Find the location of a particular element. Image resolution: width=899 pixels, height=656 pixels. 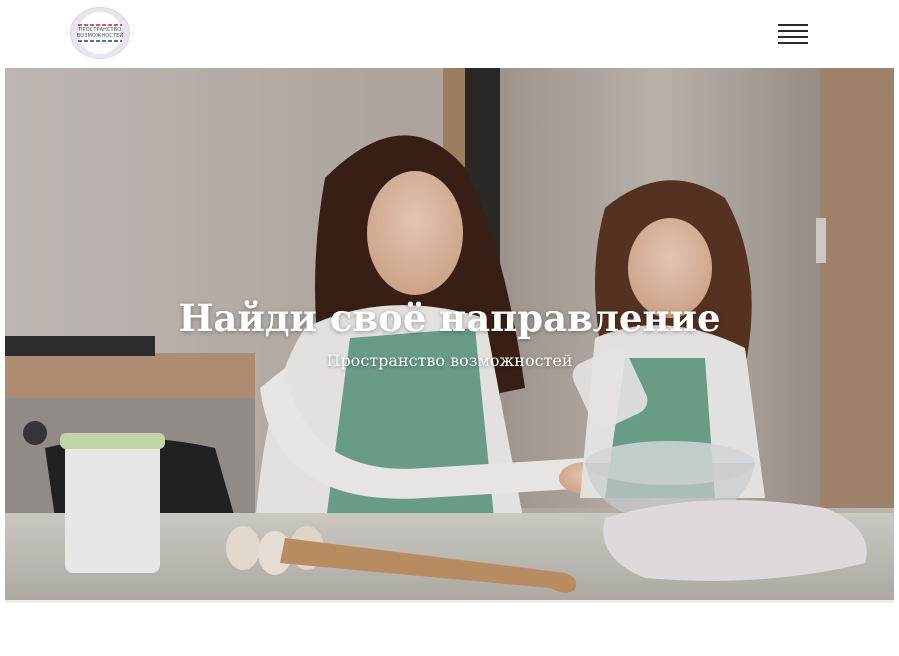

hero-divider is located at coordinates (449, 601).